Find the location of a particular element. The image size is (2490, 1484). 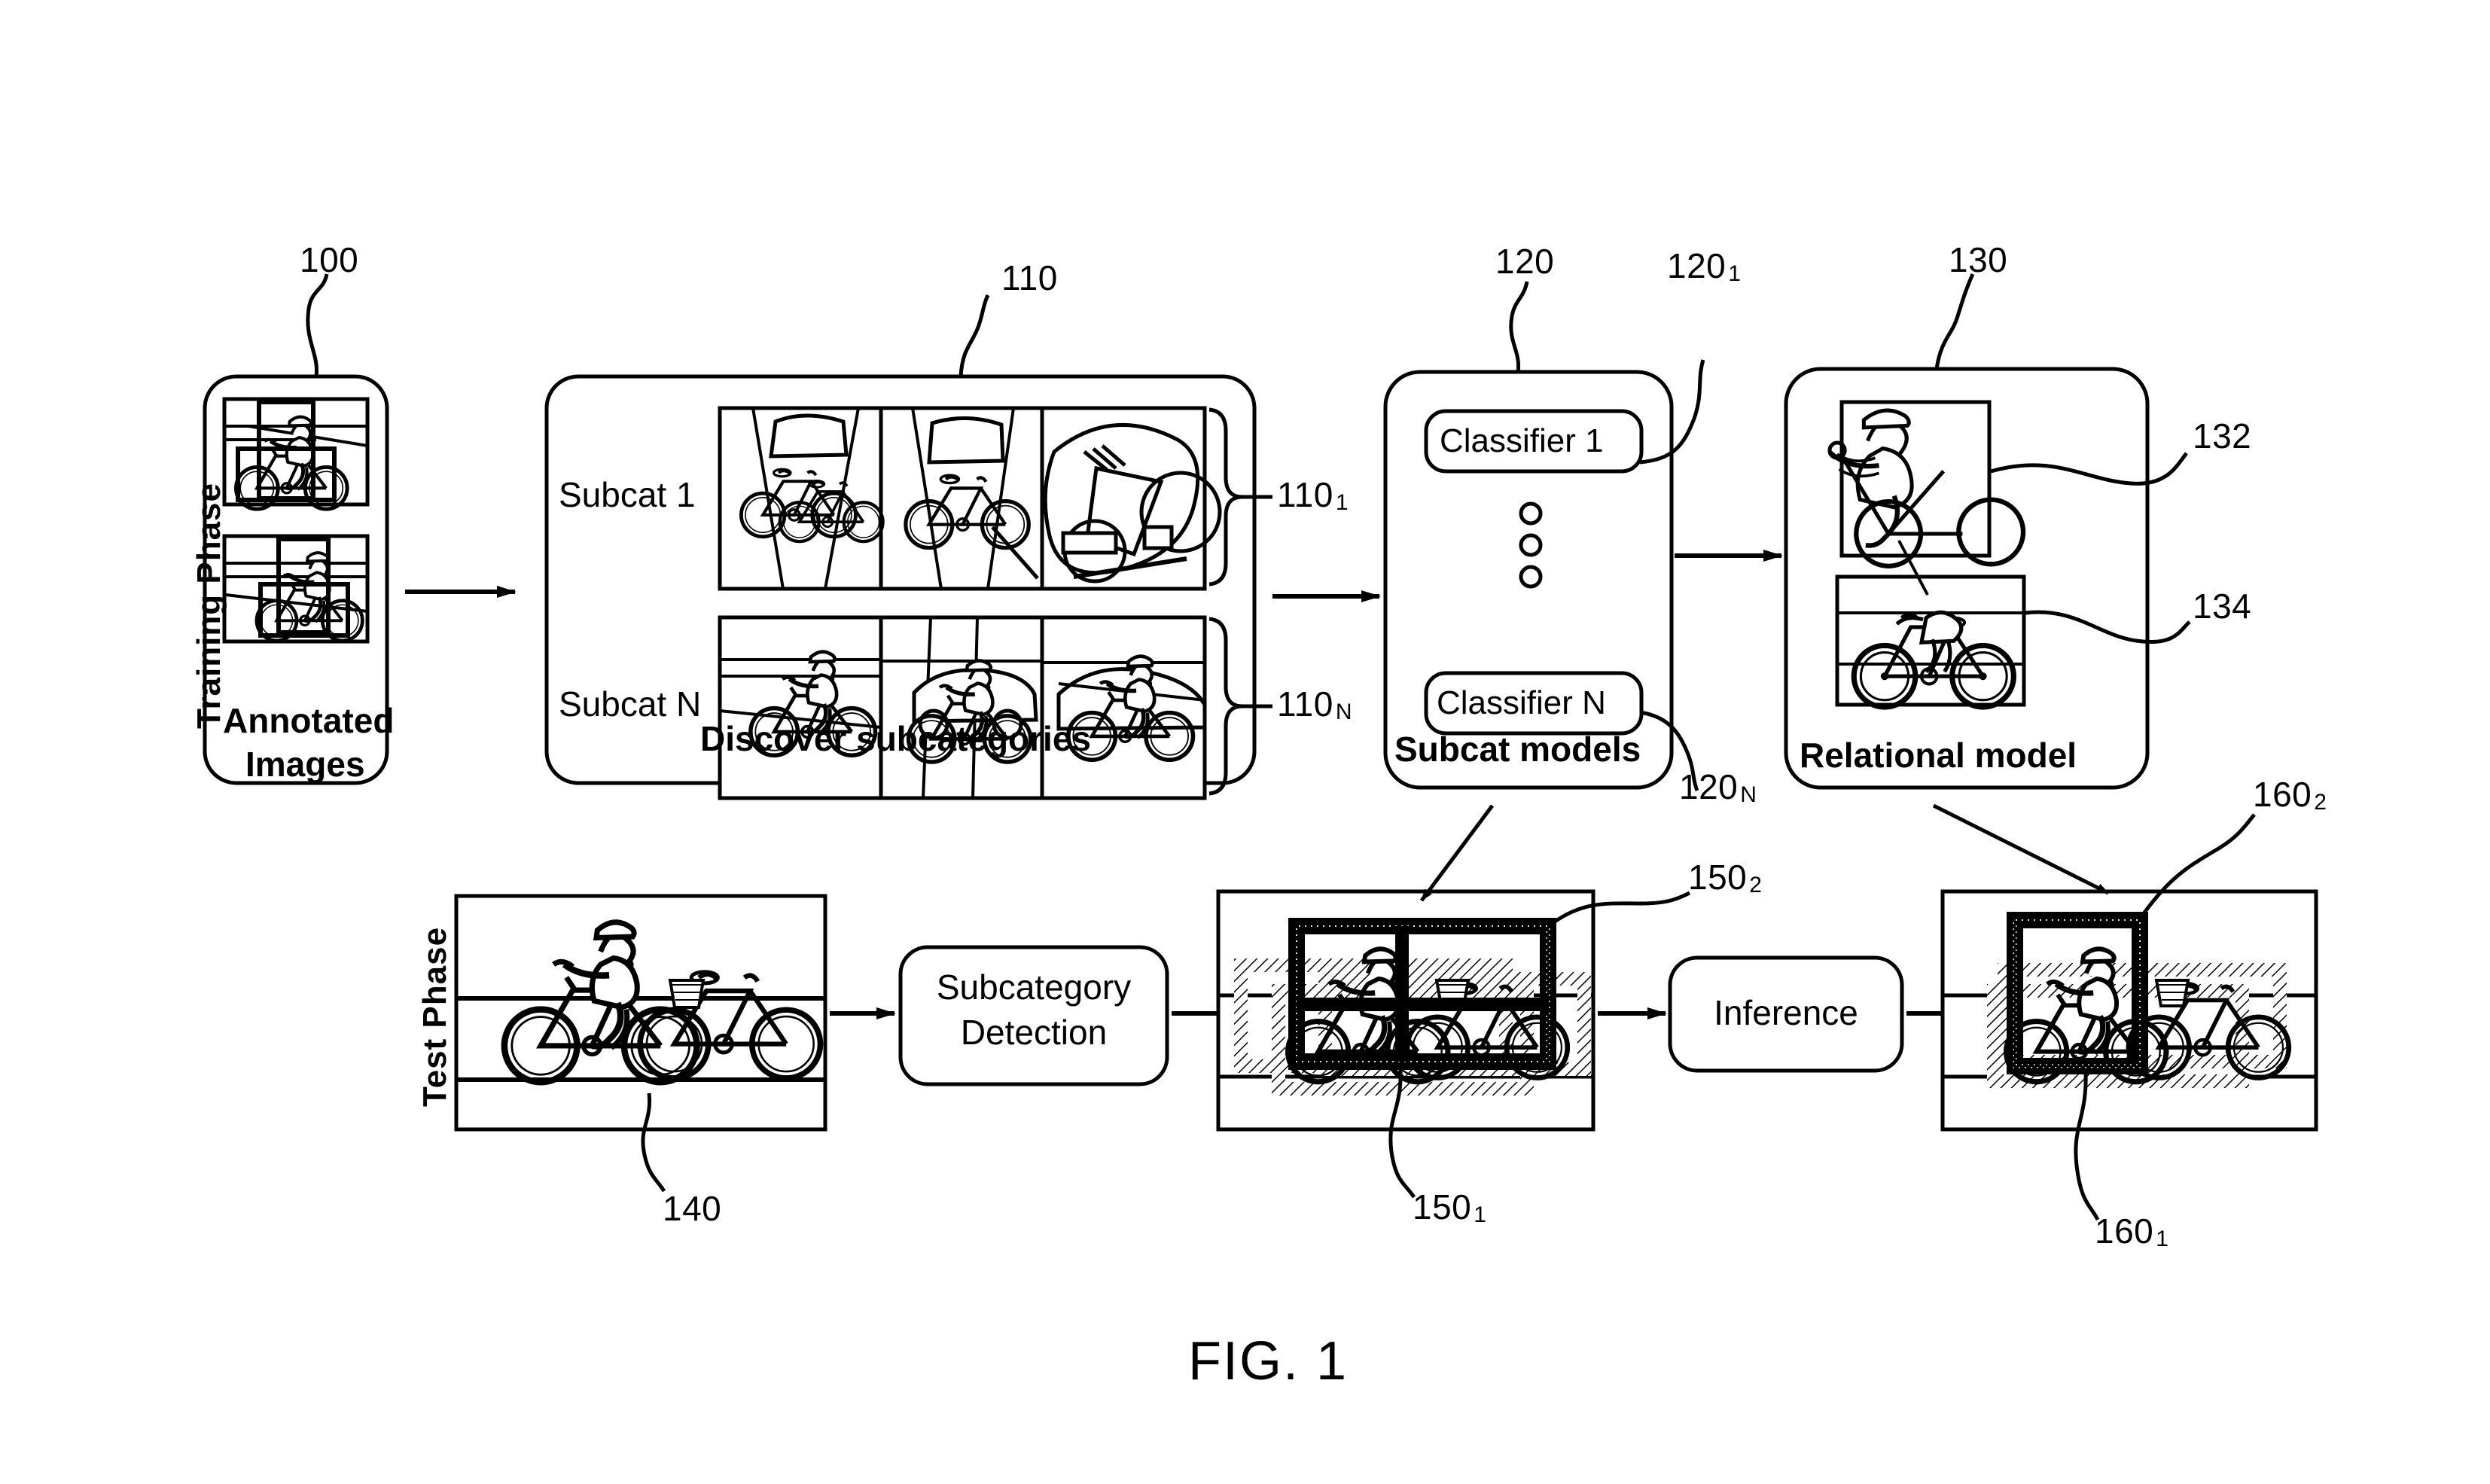

subcategory-detection-line2: Detection is located at coordinates (1034, 1032).